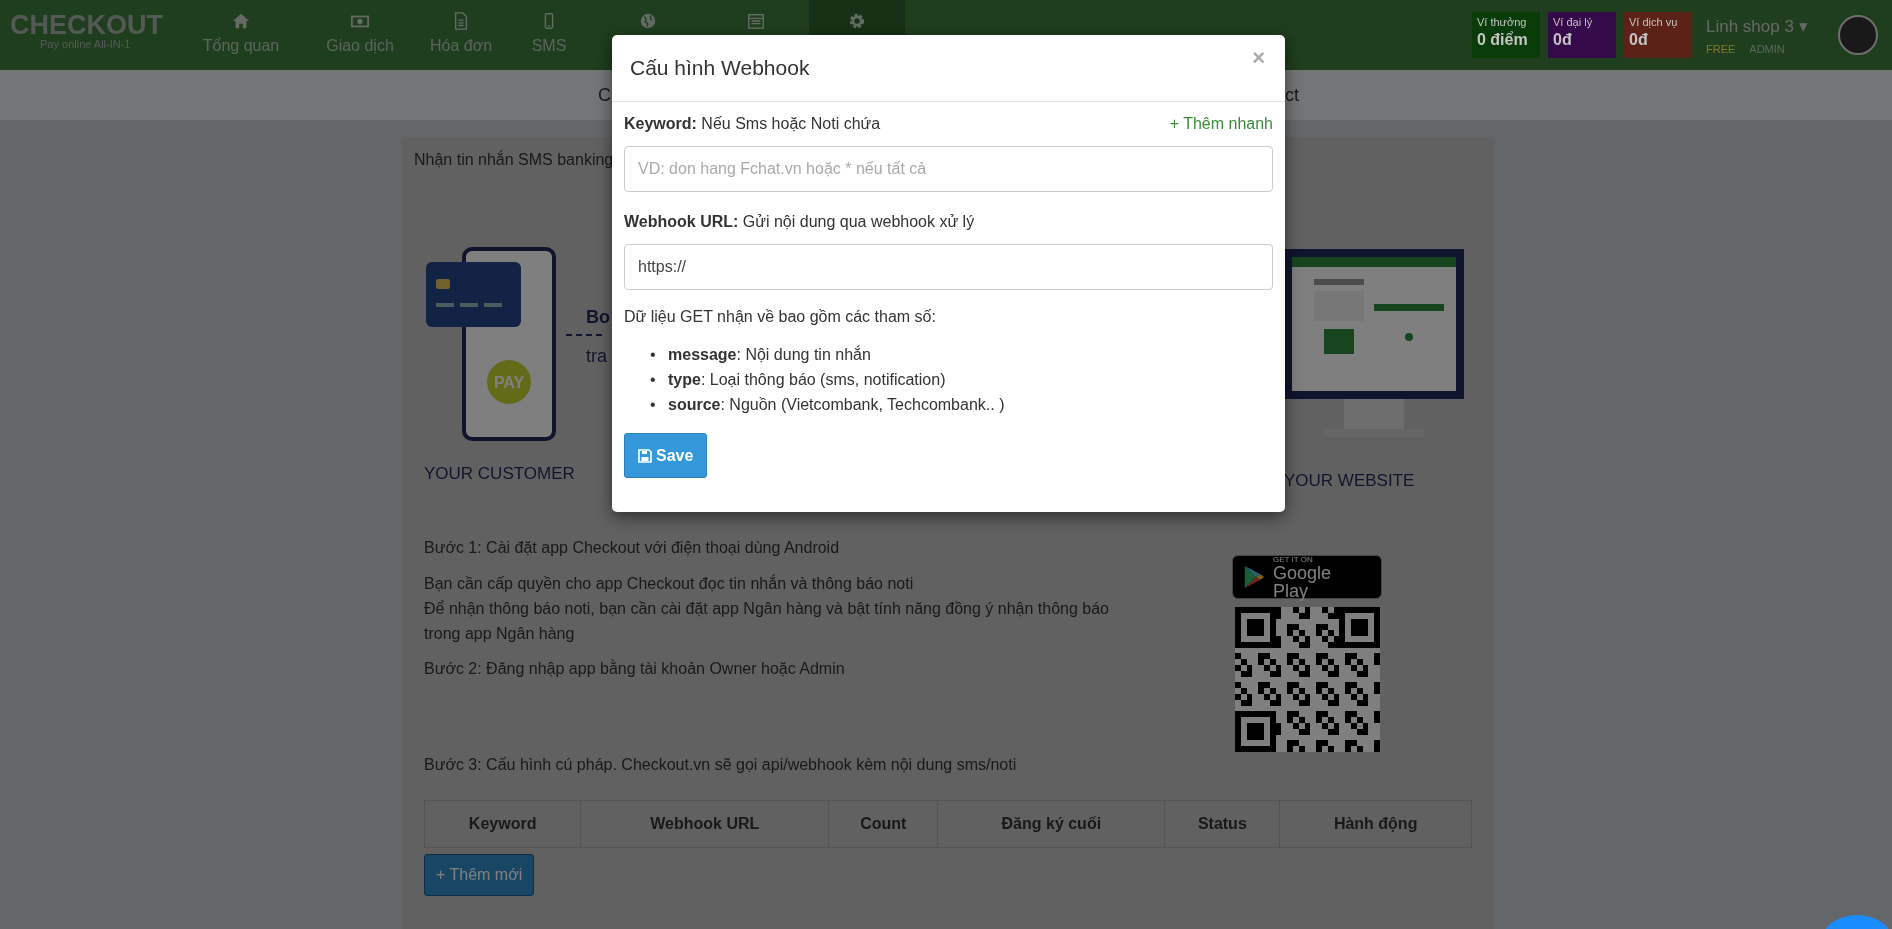 The image size is (1892, 929). What do you see at coordinates (799, 222) in the screenshot?
I see `url-label: Webhook URL: Gửi nội dung qua webhook xử lý` at bounding box center [799, 222].